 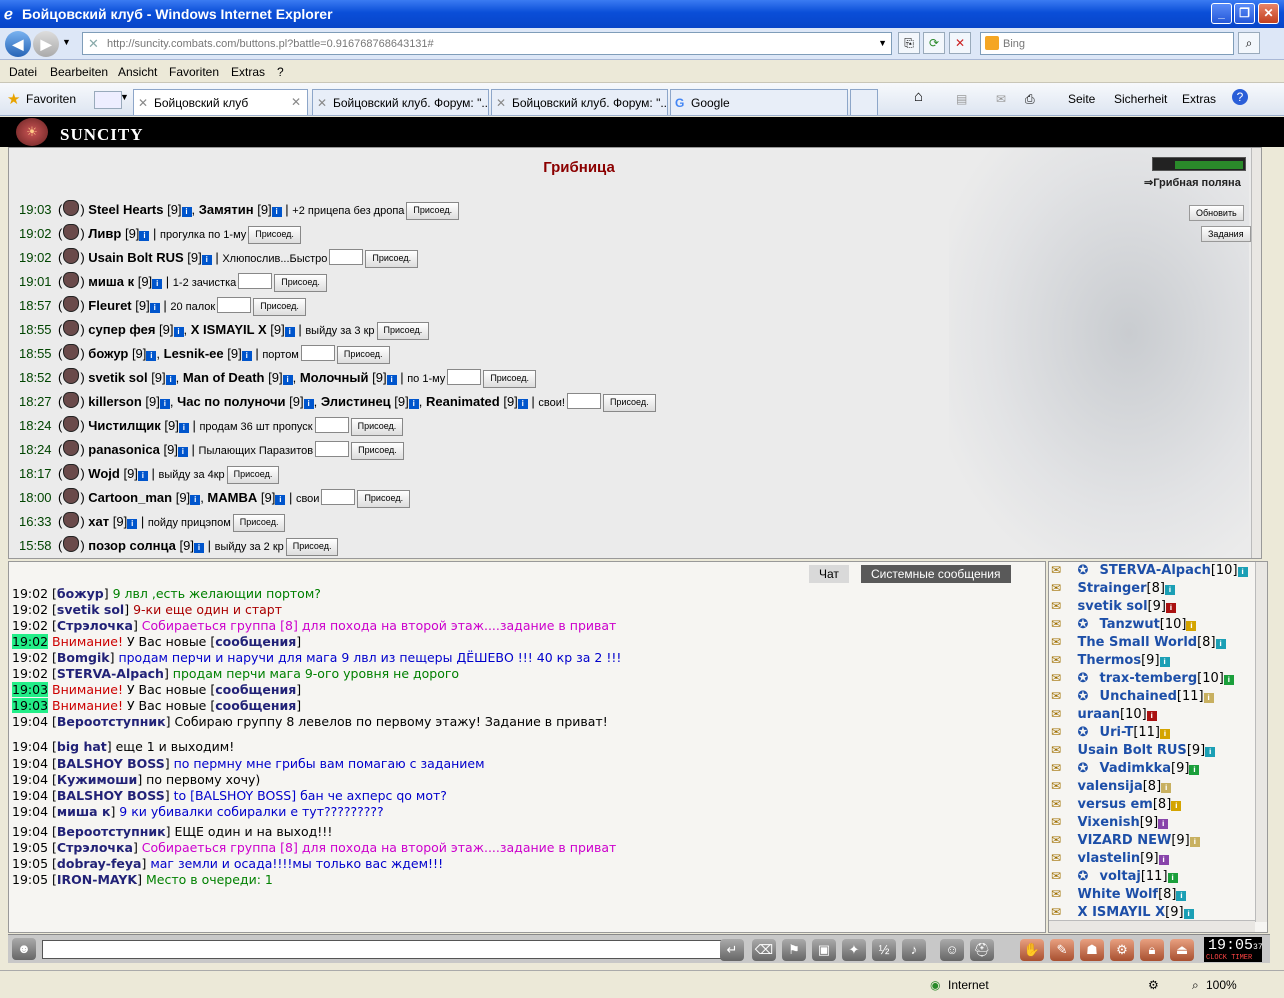 I want to click on member-name: Час по полуночи, so click(x=231, y=401).